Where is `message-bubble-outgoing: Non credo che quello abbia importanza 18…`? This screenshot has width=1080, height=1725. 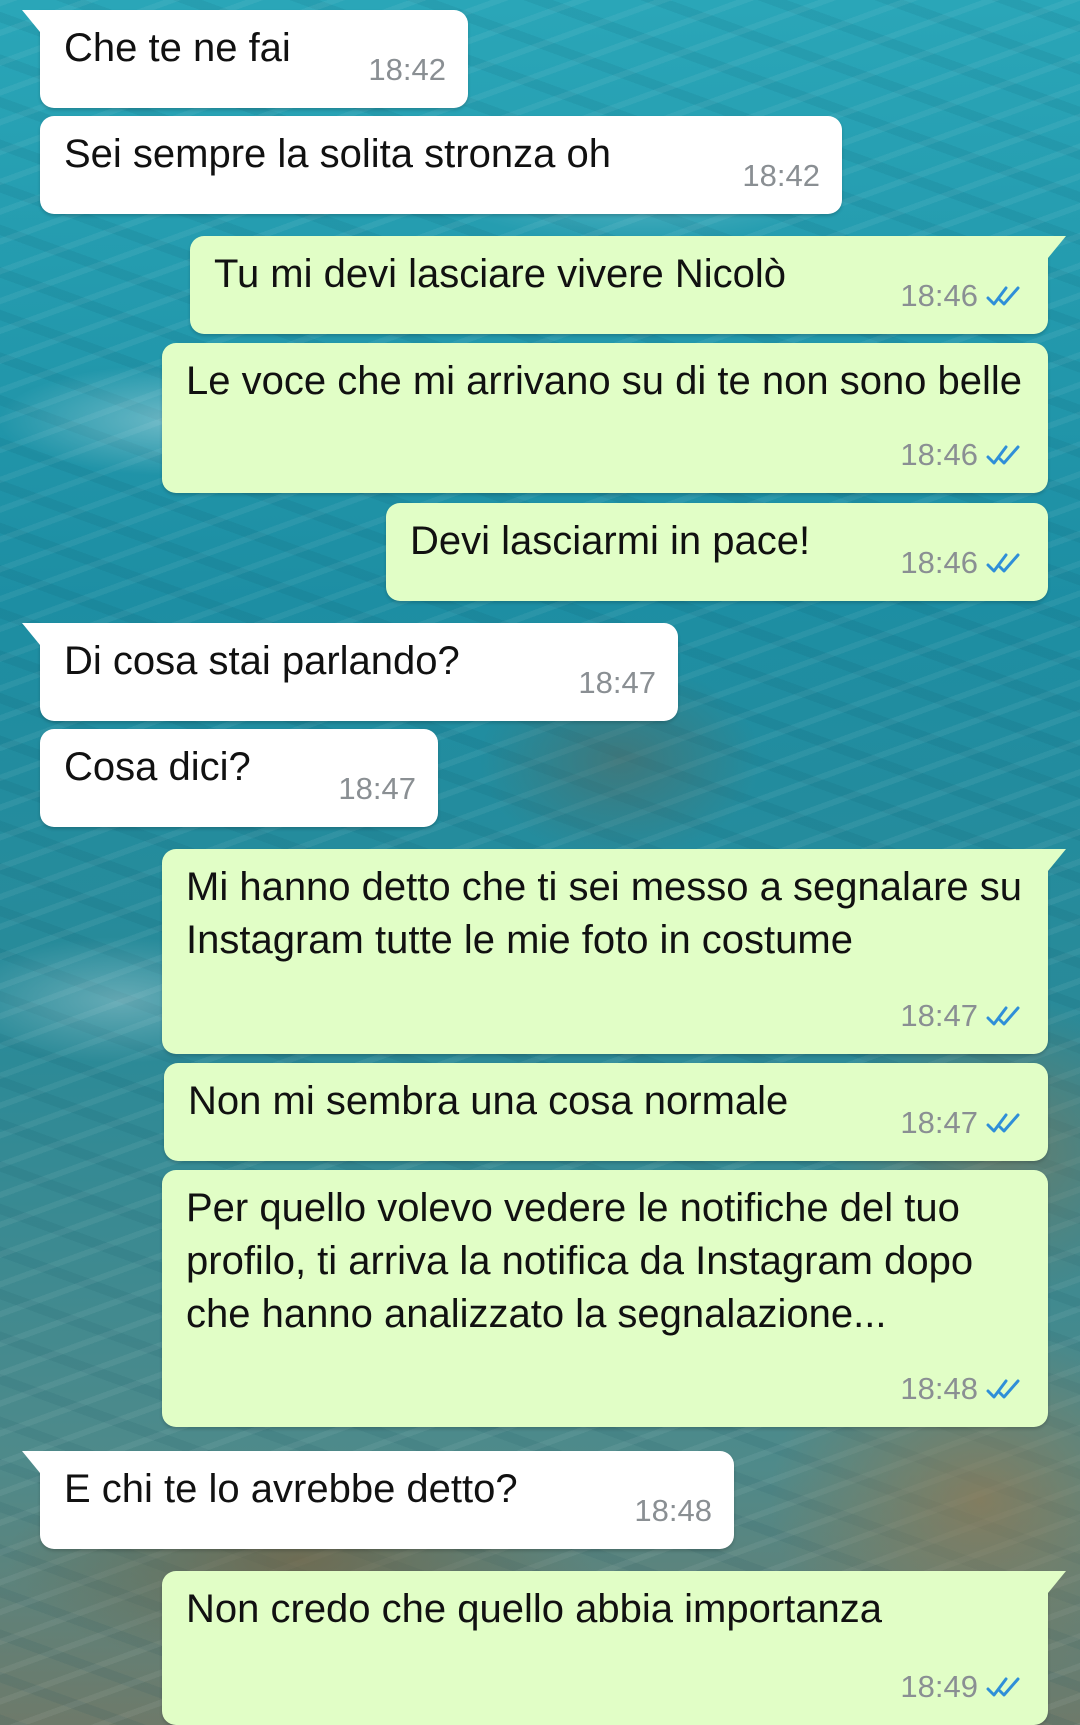
message-bubble-outgoing: Non credo che quello abbia importanza 18… is located at coordinates (614, 1648).